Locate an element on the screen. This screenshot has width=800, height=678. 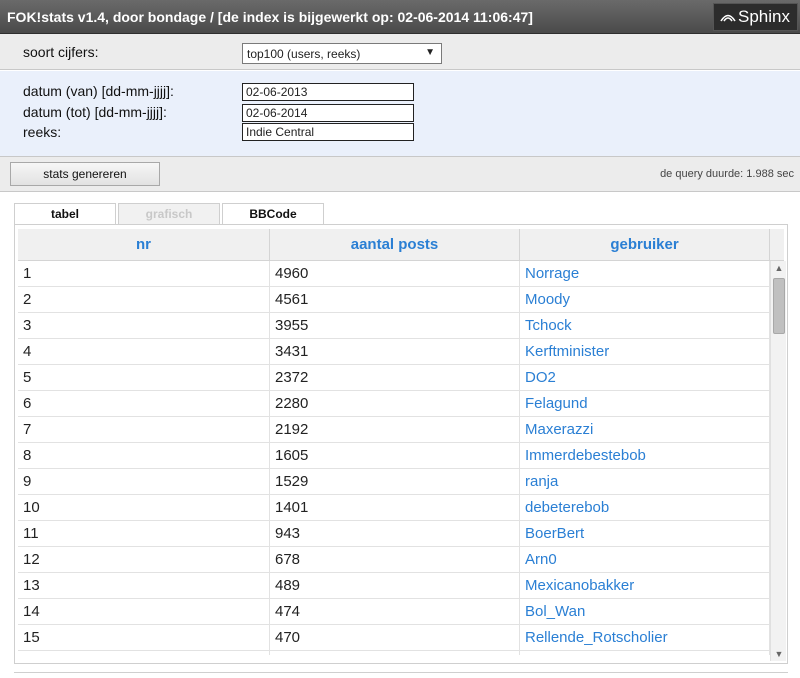
datum-tot-input: 02-06-2014 is located at coordinates (328, 113).